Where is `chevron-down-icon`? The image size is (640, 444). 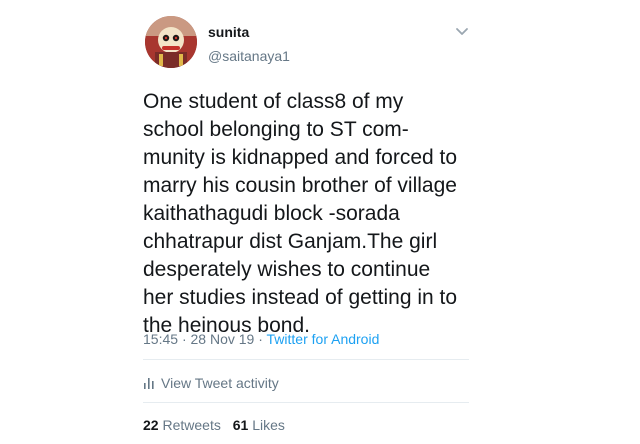 chevron-down-icon is located at coordinates (462, 32).